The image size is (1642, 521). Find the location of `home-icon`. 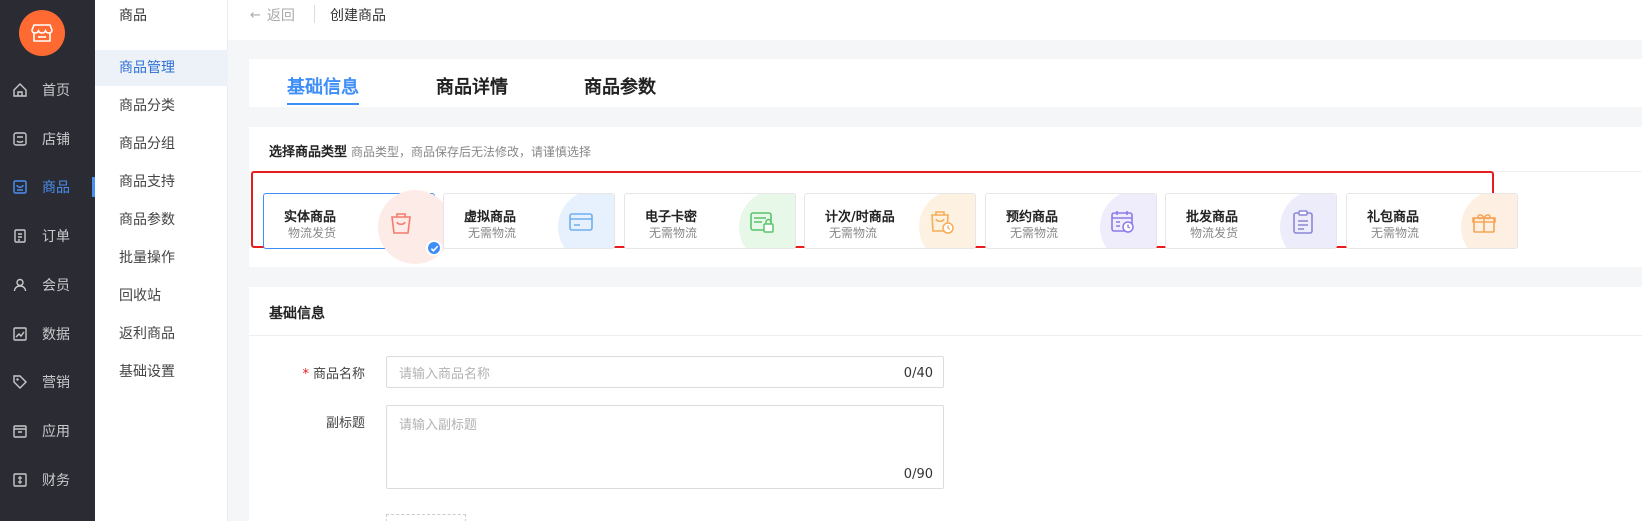

home-icon is located at coordinates (20, 90).